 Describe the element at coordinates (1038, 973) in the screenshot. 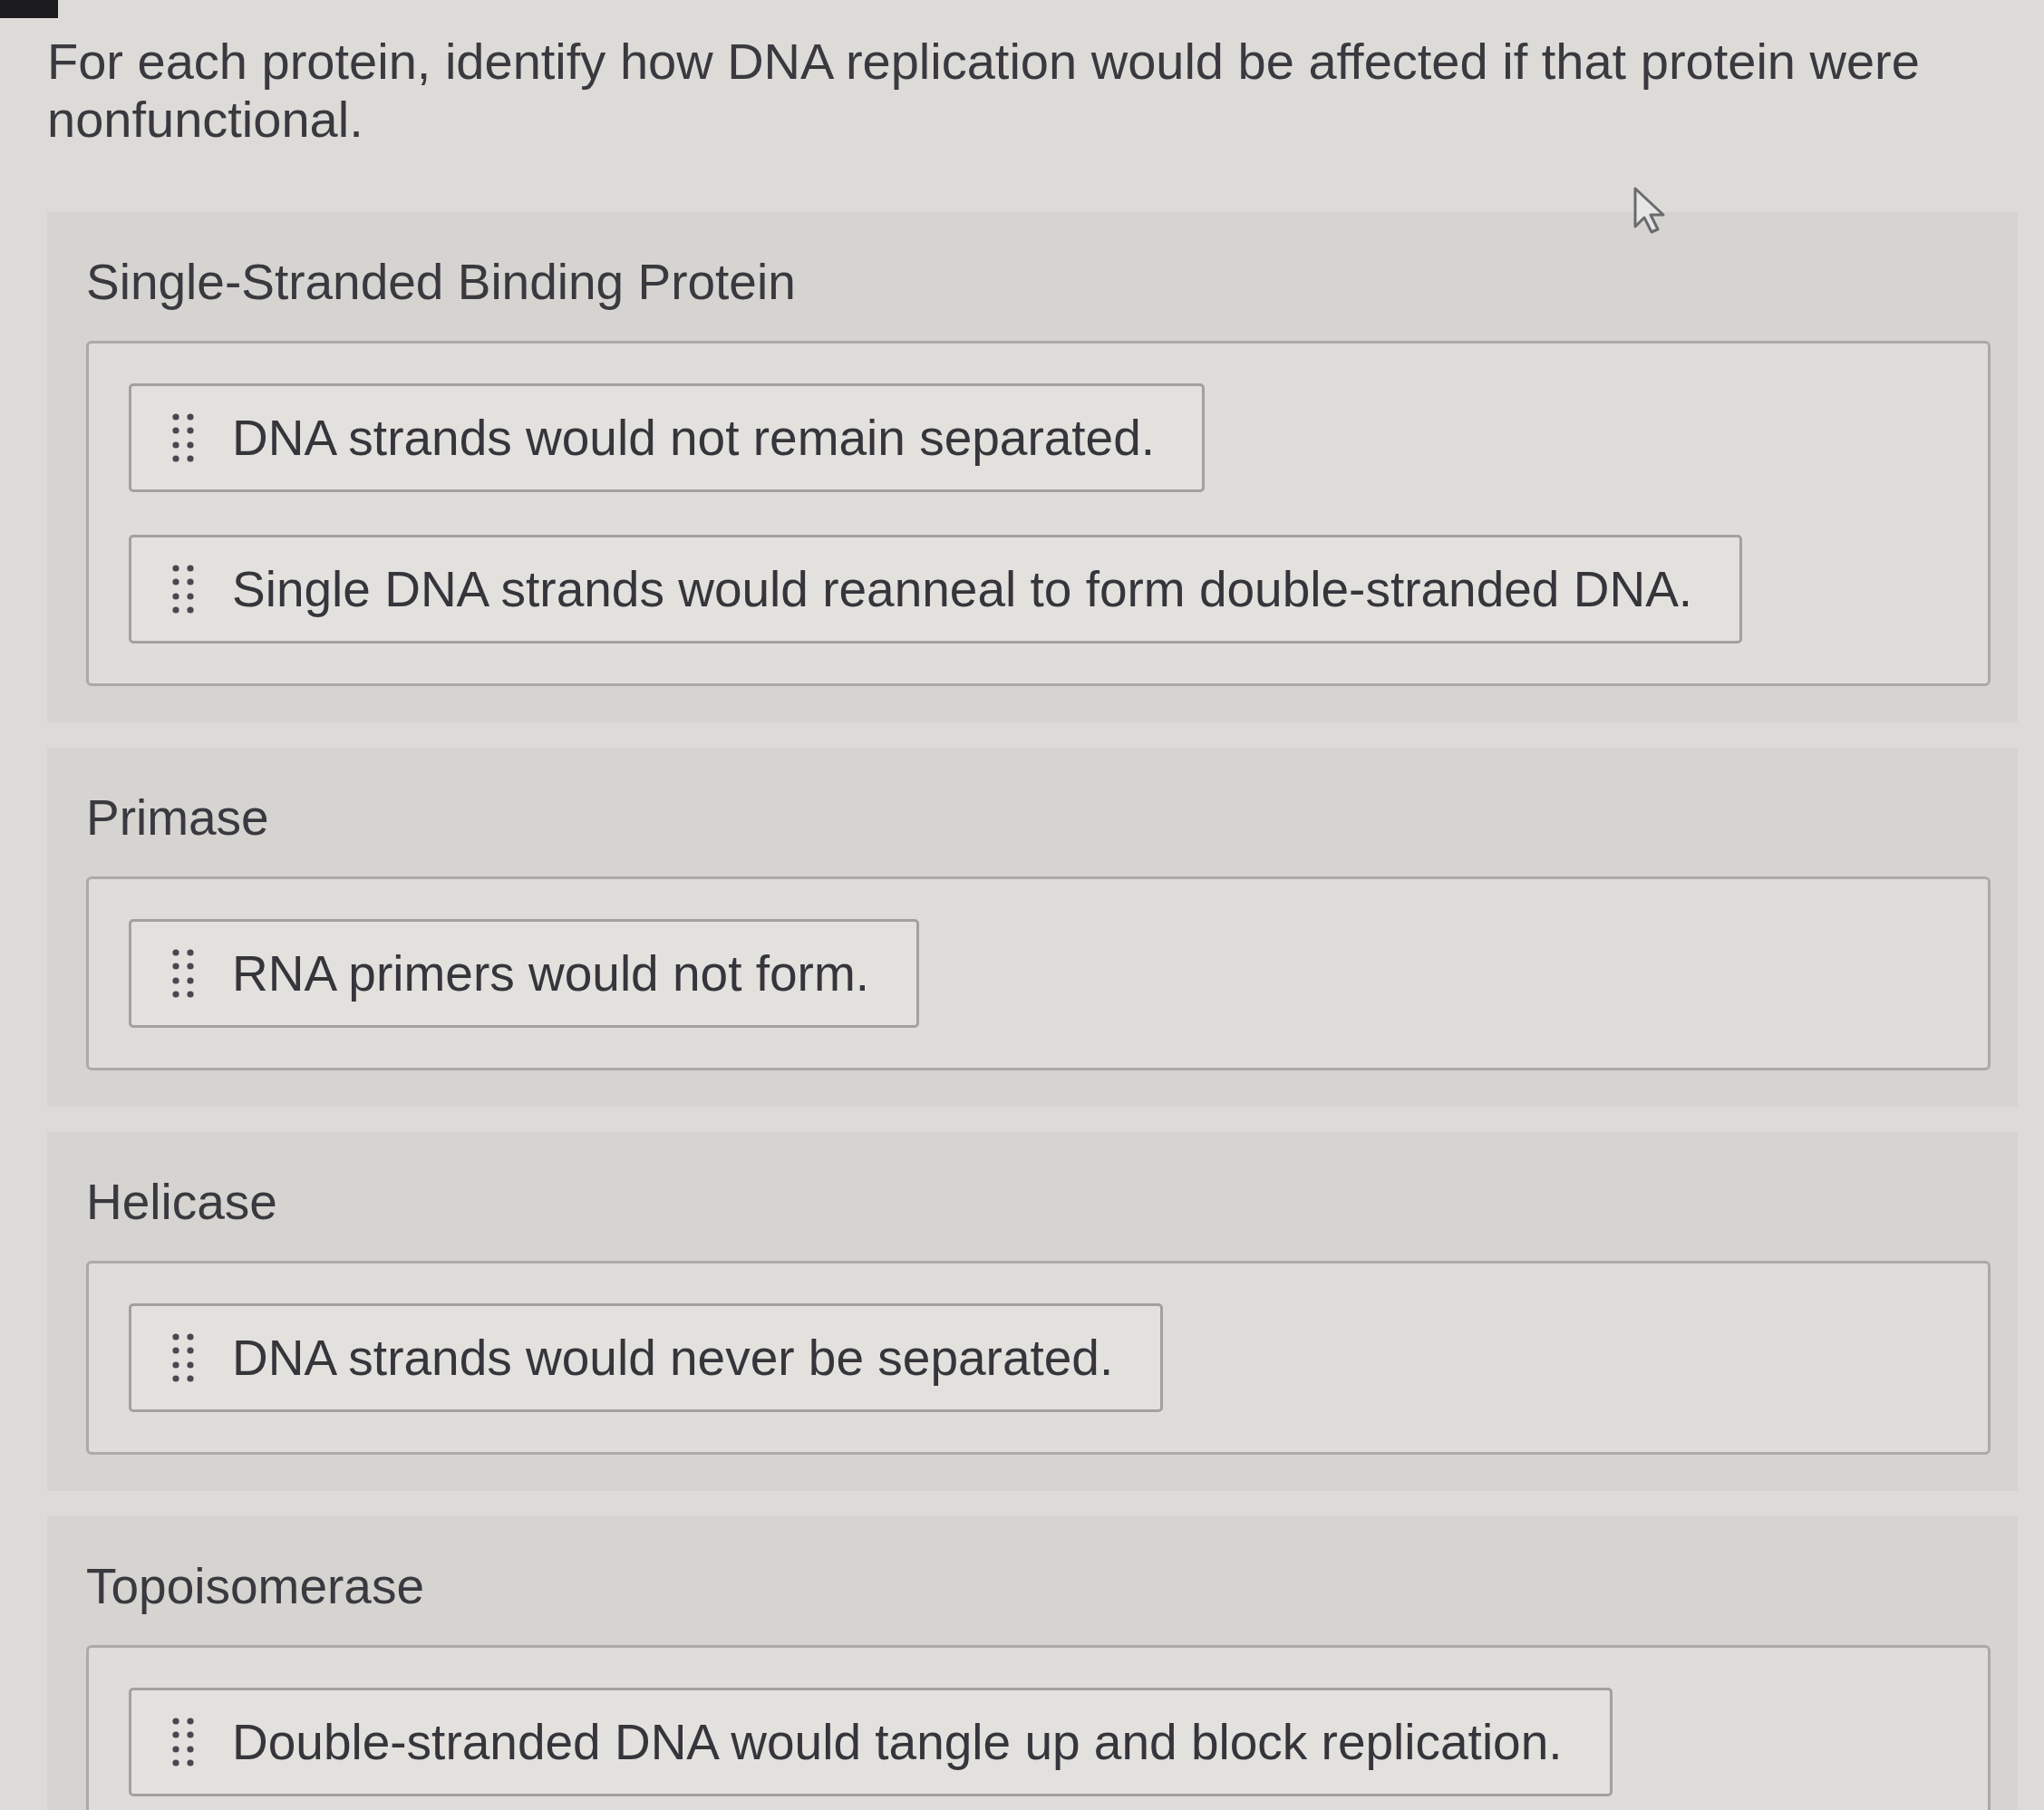

I see `drop-zone: RNA primers would not form.` at that location.